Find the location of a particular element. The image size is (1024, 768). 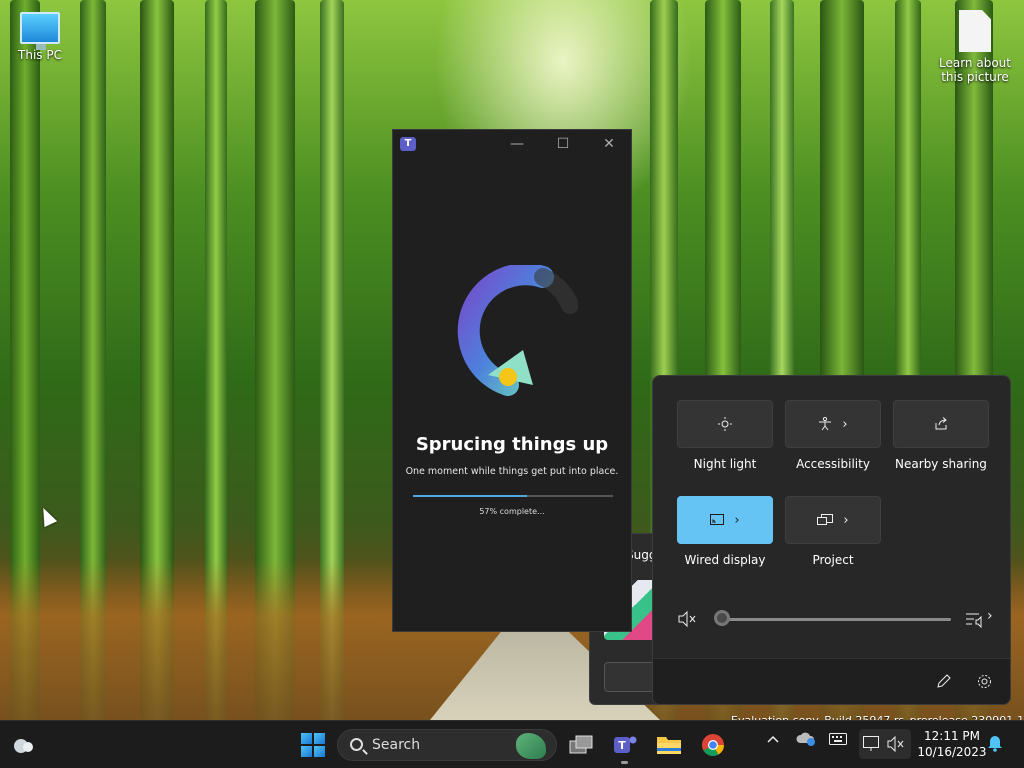

desktop-icon-learn-about-picture: Learn about this picture is located at coordinates (975, 47).